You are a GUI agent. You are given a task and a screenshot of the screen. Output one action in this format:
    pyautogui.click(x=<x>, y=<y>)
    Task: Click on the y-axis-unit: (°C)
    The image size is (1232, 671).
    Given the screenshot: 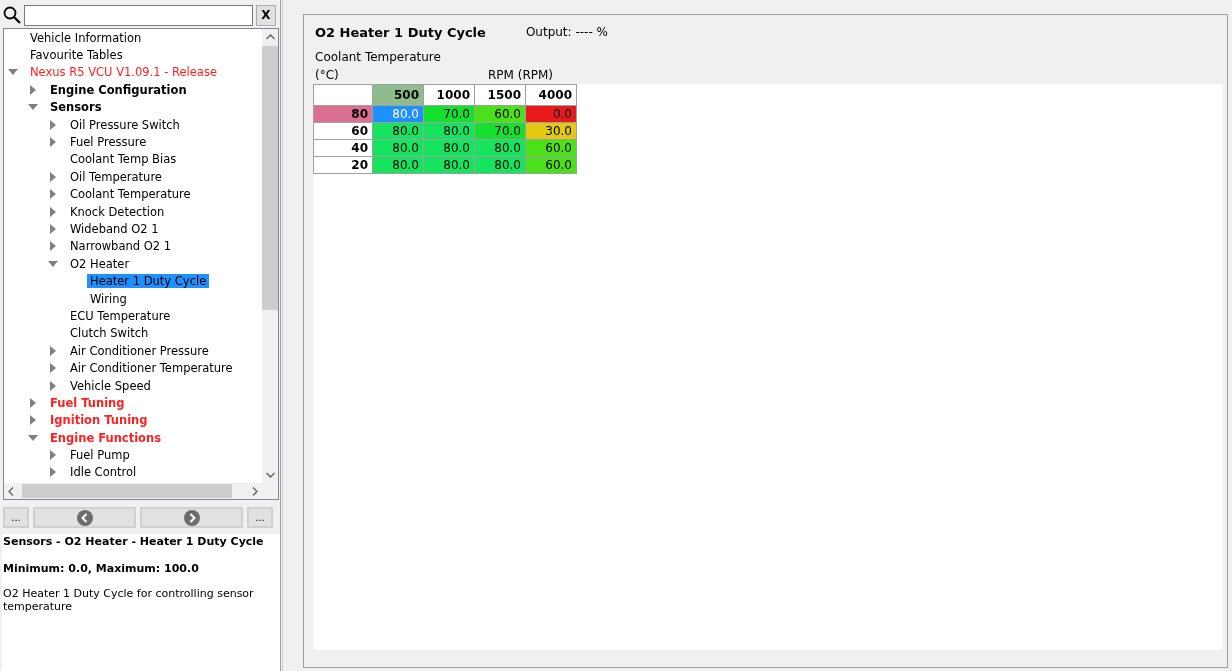 What is the action you would take?
    pyautogui.click(x=327, y=75)
    